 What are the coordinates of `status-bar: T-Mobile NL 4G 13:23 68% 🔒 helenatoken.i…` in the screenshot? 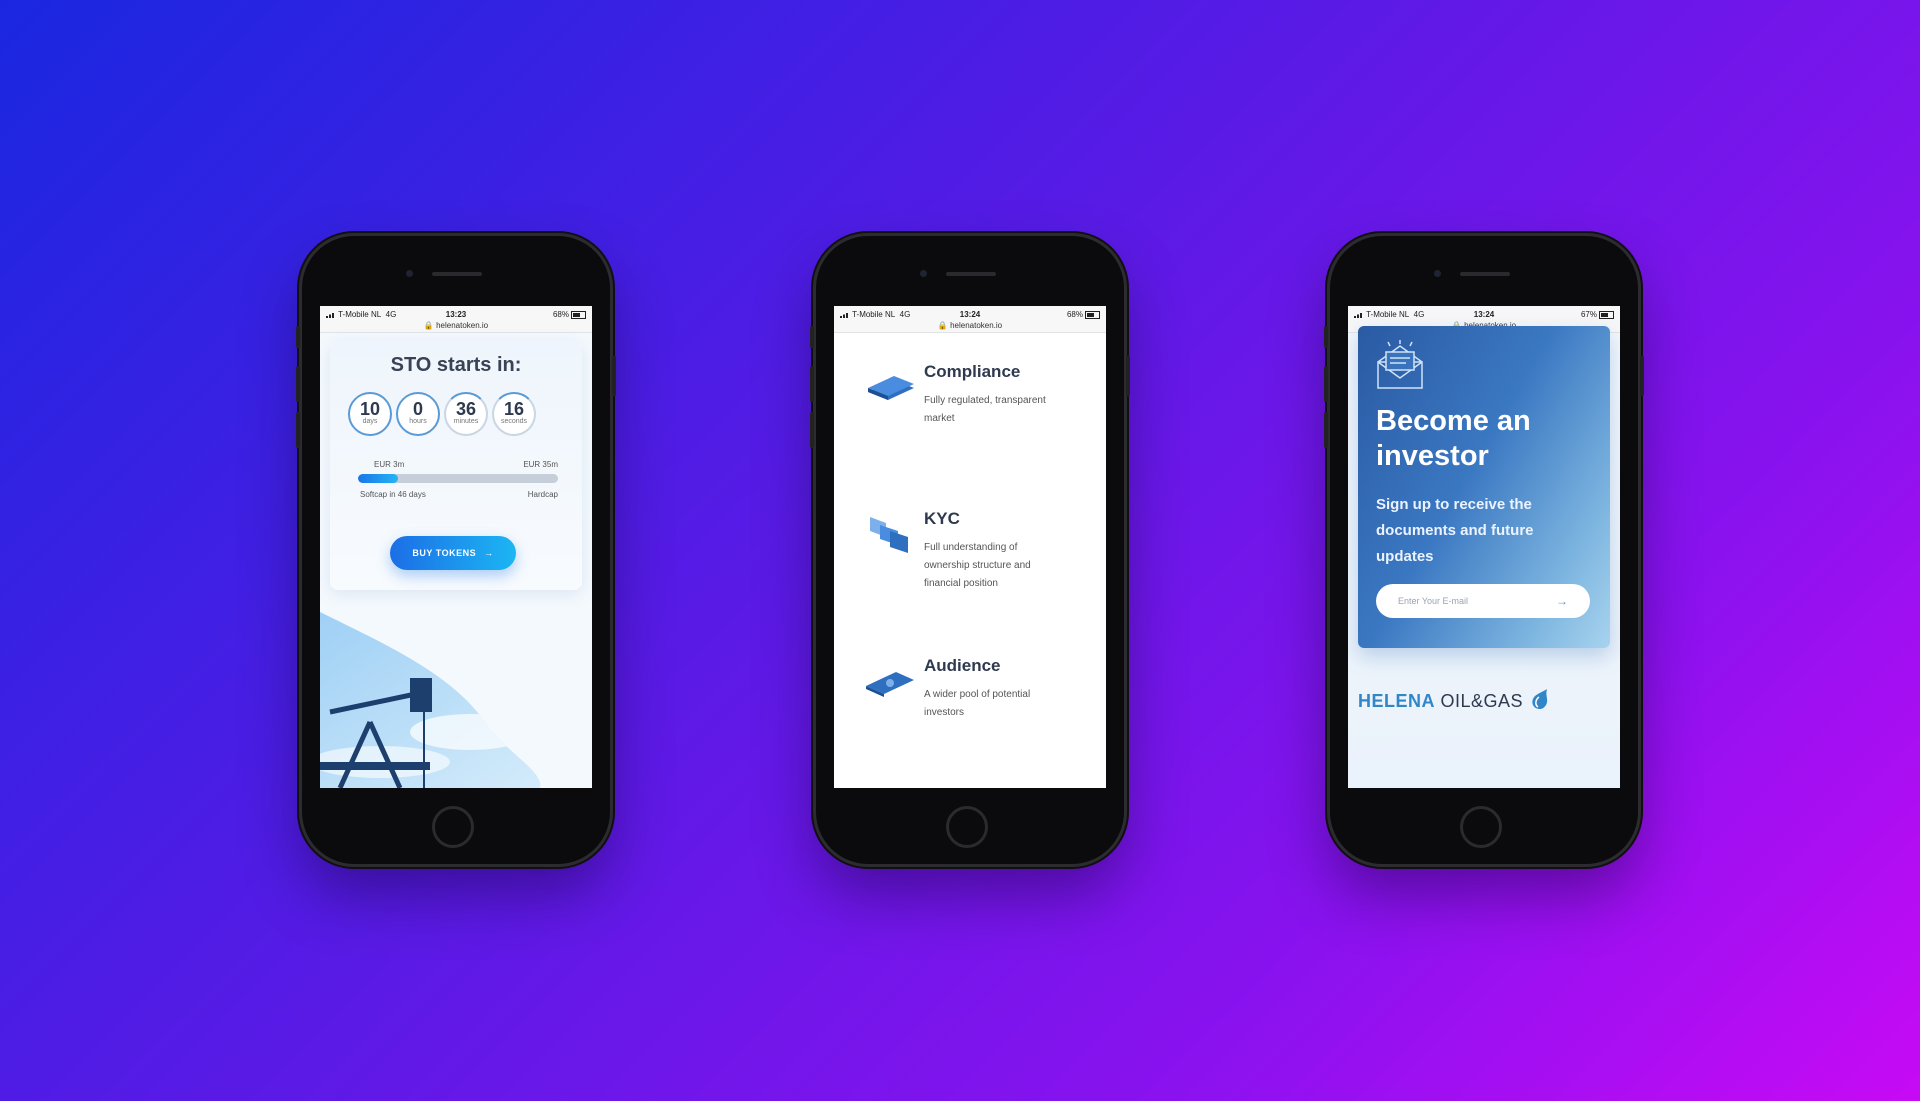 It's located at (456, 319).